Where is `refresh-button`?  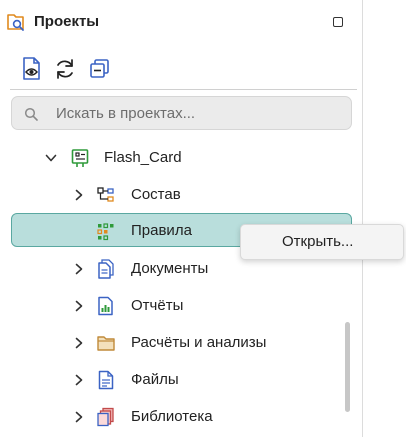
refresh-button is located at coordinates (65, 69).